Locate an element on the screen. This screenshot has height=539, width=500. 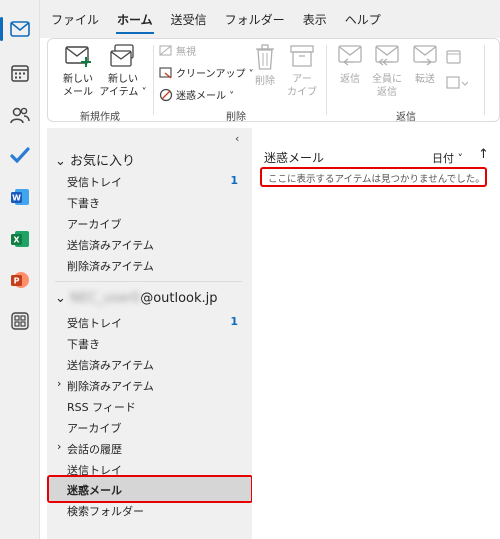
reply-all-icon is located at coordinates (387, 55).